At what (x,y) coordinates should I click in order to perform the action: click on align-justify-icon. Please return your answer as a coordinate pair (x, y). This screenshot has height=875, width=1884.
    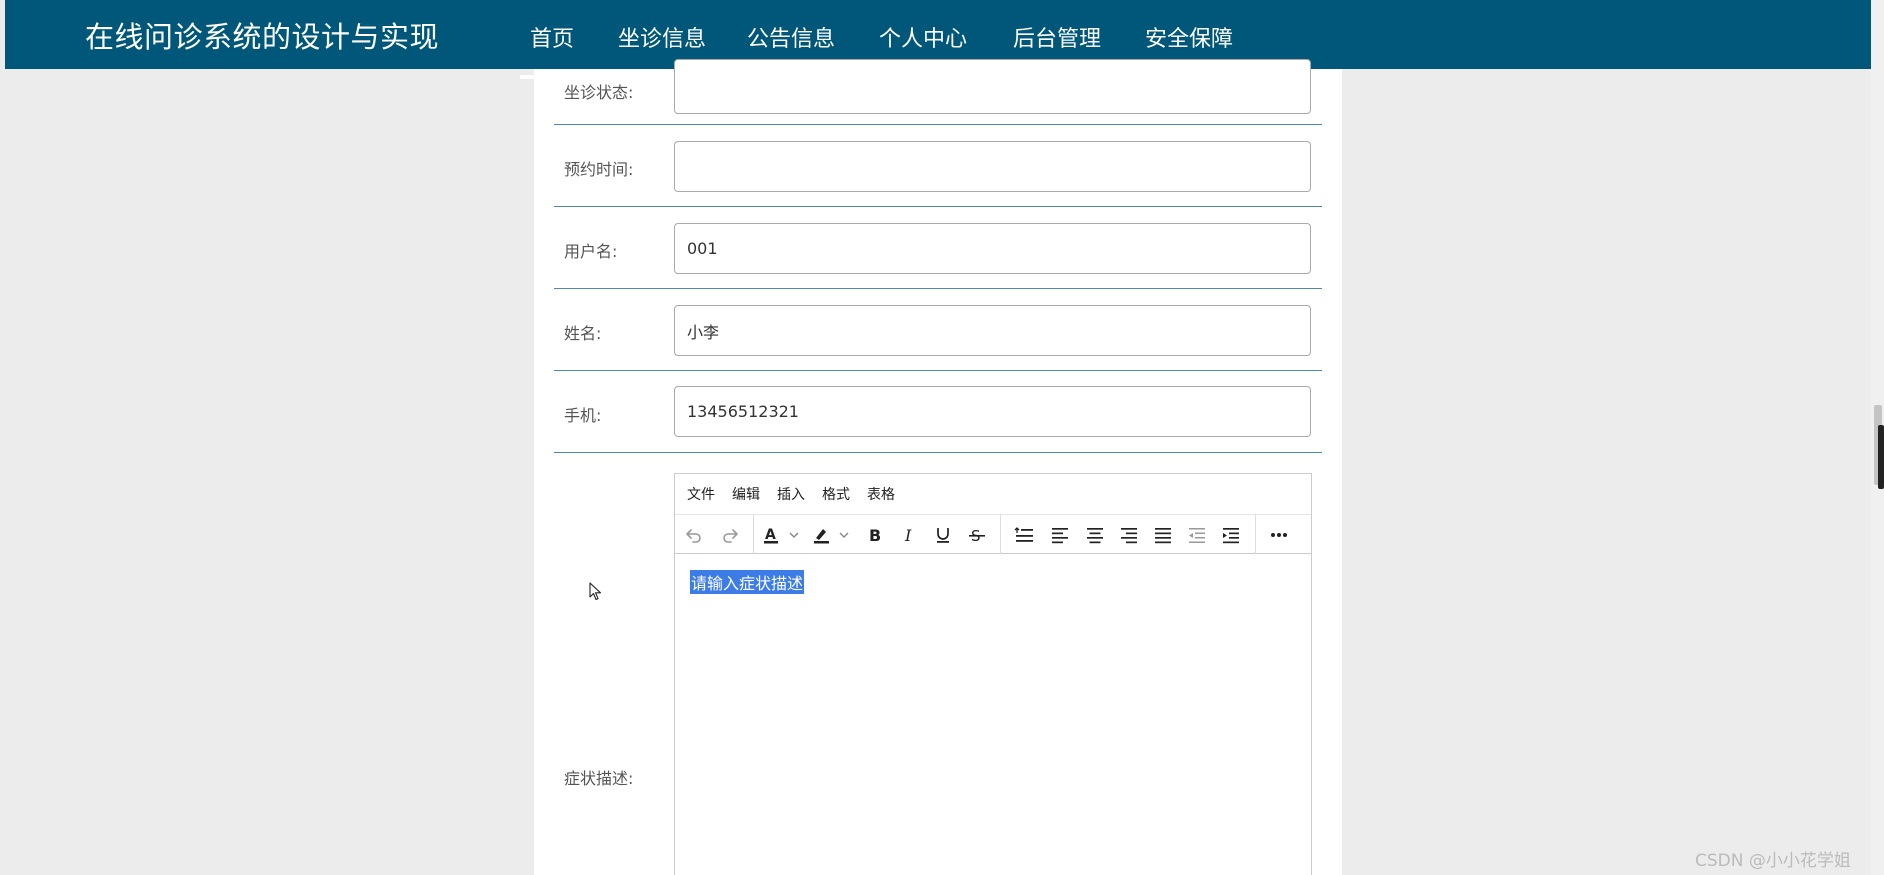
    Looking at the image, I should click on (1163, 535).